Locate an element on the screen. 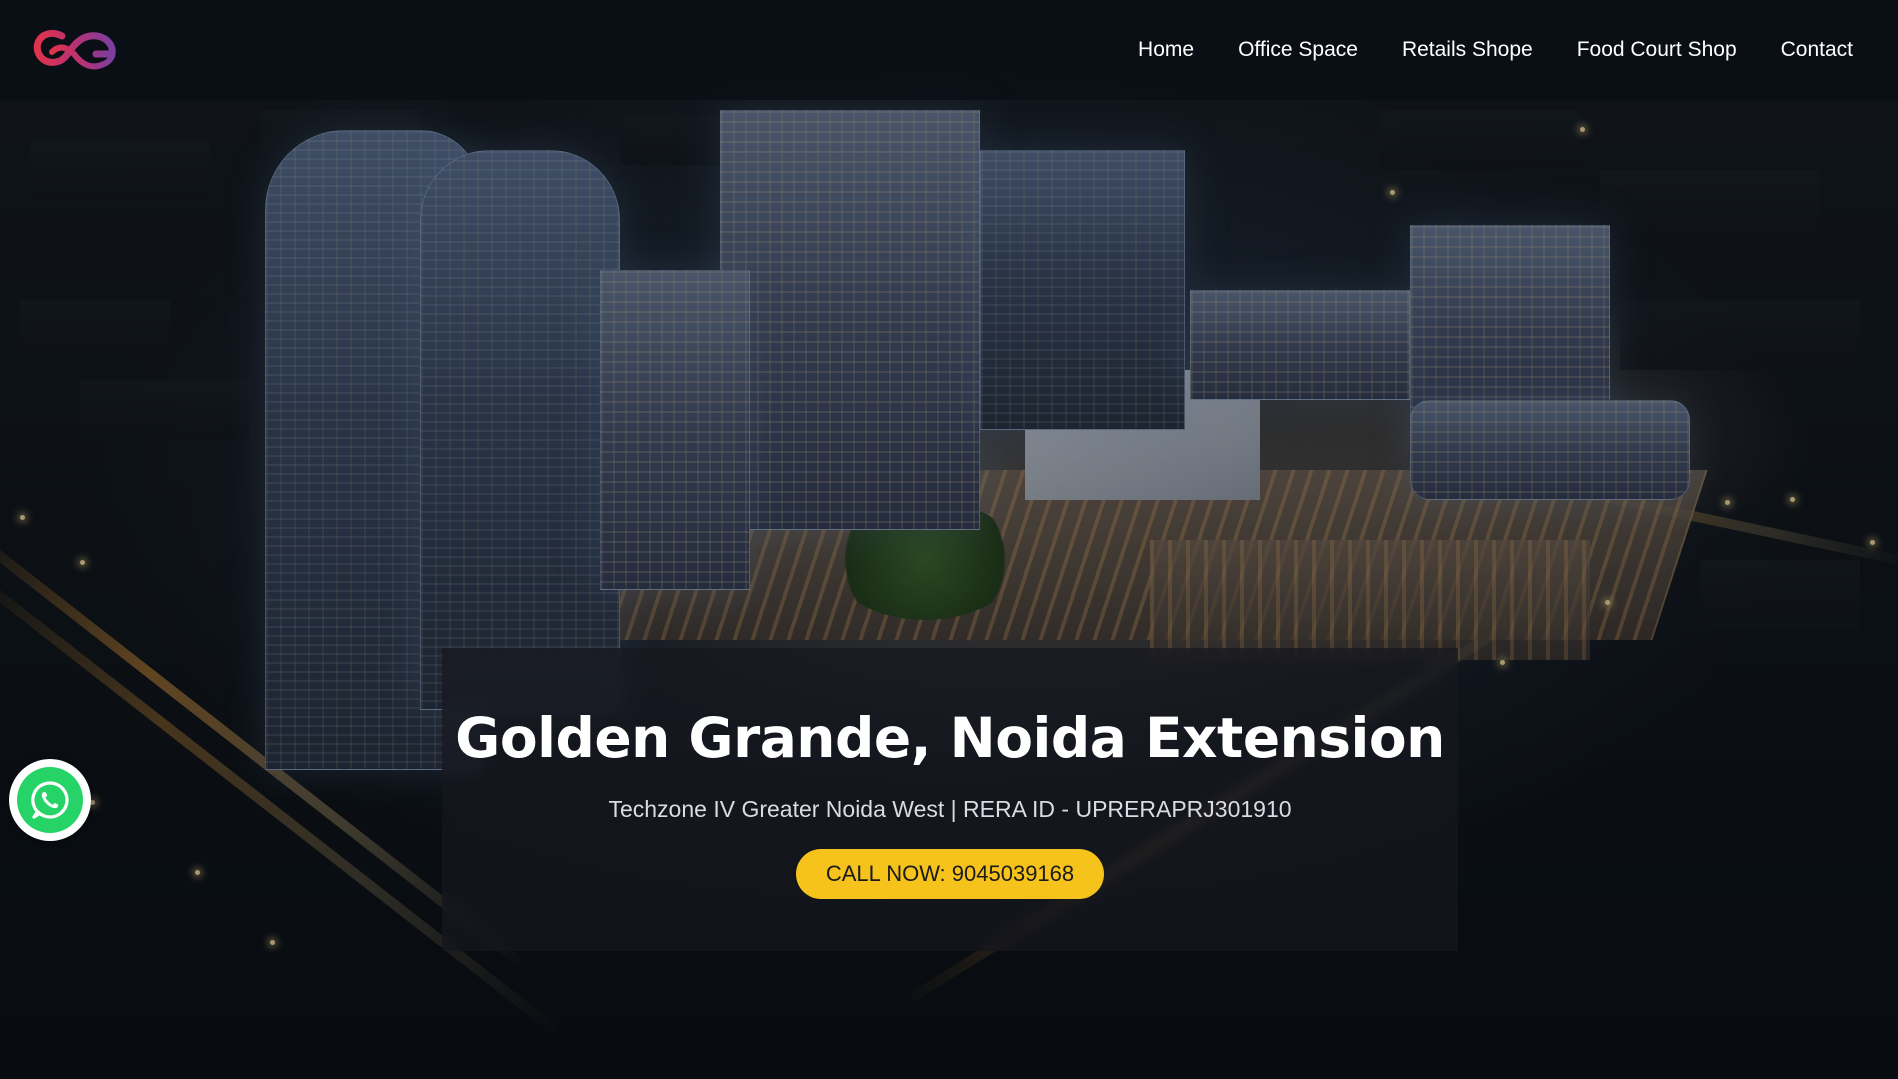 The width and height of the screenshot is (1898, 1079). nav-office-space: Office Space is located at coordinates (1298, 50).